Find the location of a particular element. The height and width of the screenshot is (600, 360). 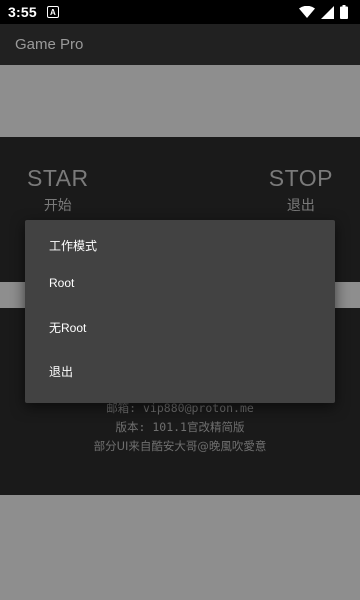

start-button: STAR 开始 is located at coordinates (58, 190).